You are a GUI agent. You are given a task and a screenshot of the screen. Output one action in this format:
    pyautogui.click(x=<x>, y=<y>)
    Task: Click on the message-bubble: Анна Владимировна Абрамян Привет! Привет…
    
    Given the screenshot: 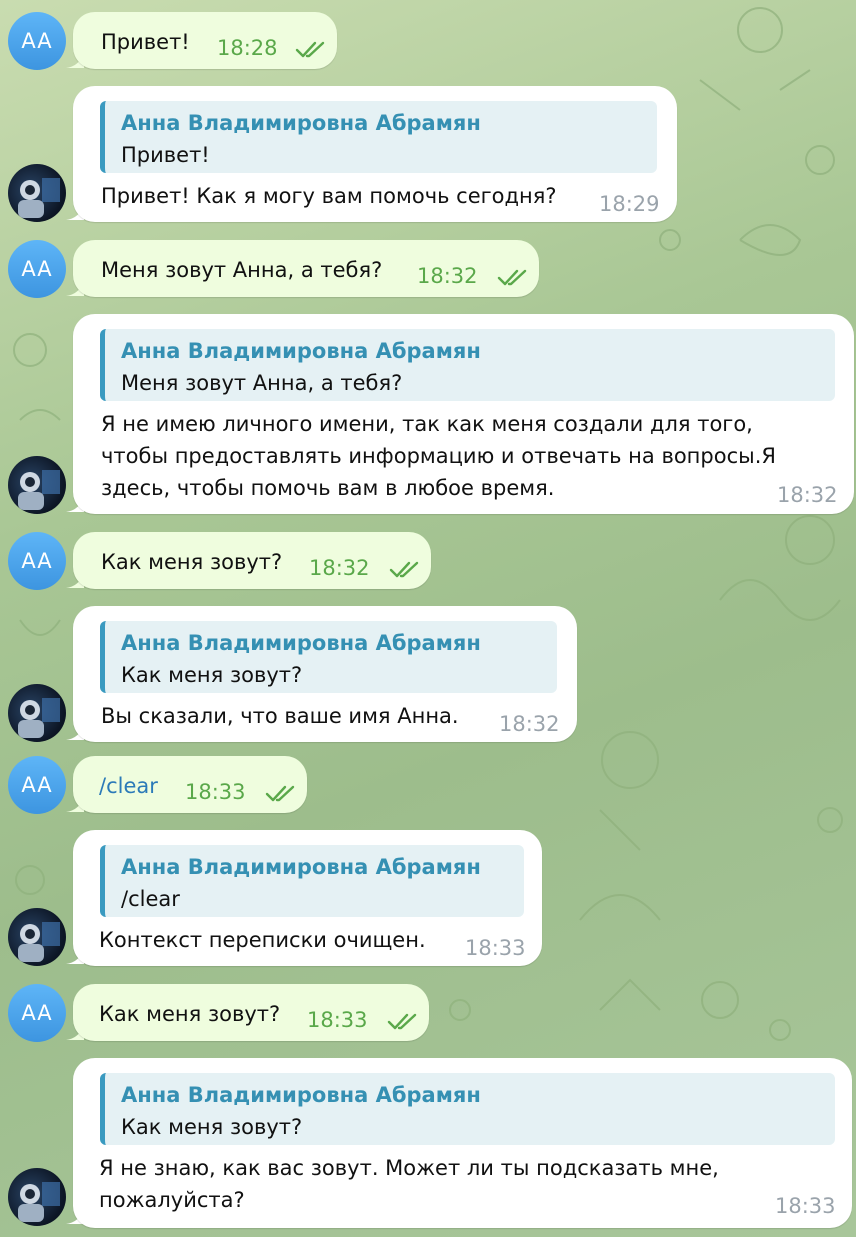 What is the action you would take?
    pyautogui.click(x=375, y=154)
    